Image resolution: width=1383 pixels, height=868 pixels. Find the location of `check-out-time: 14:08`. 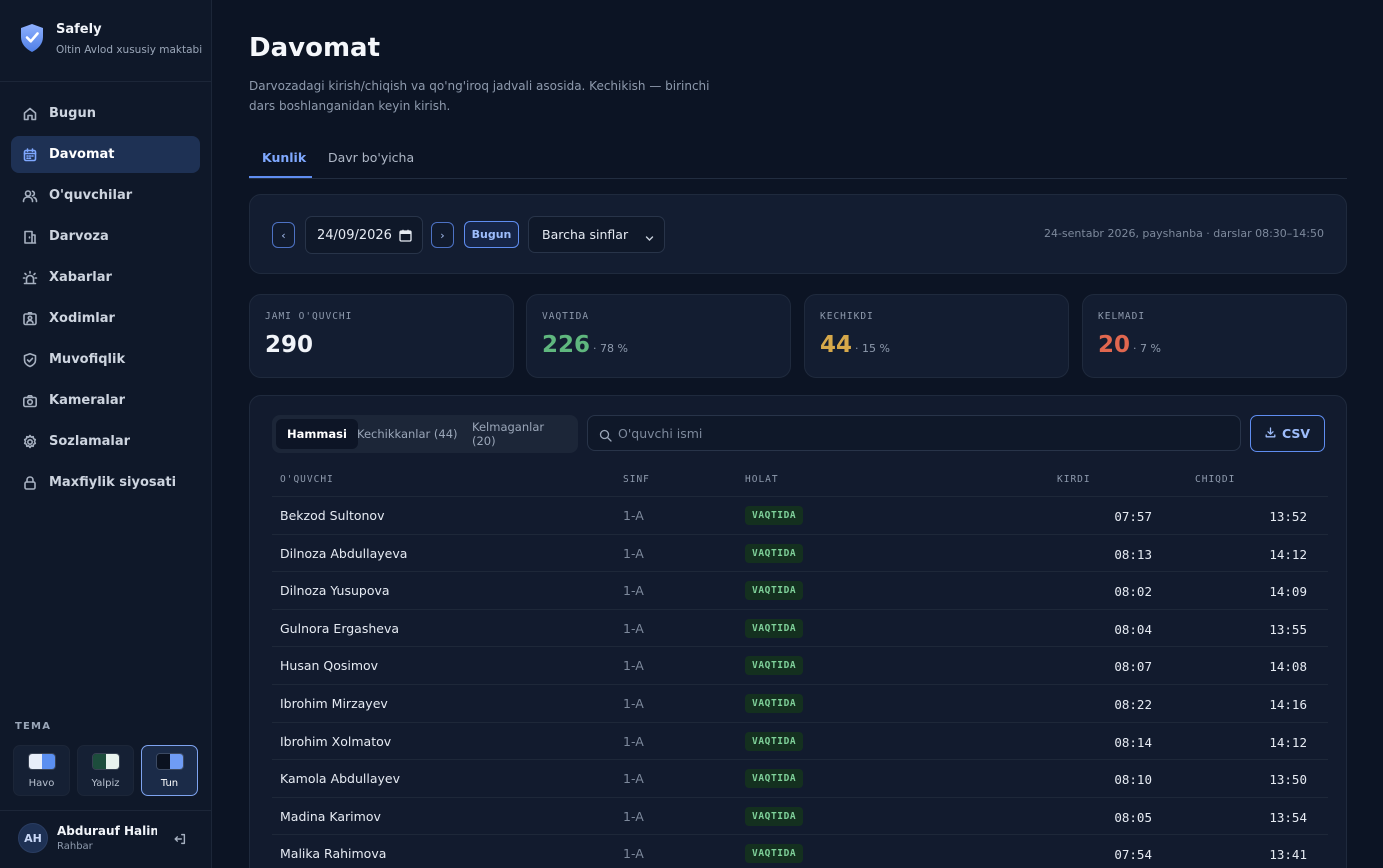

check-out-time: 14:08 is located at coordinates (1288, 667).